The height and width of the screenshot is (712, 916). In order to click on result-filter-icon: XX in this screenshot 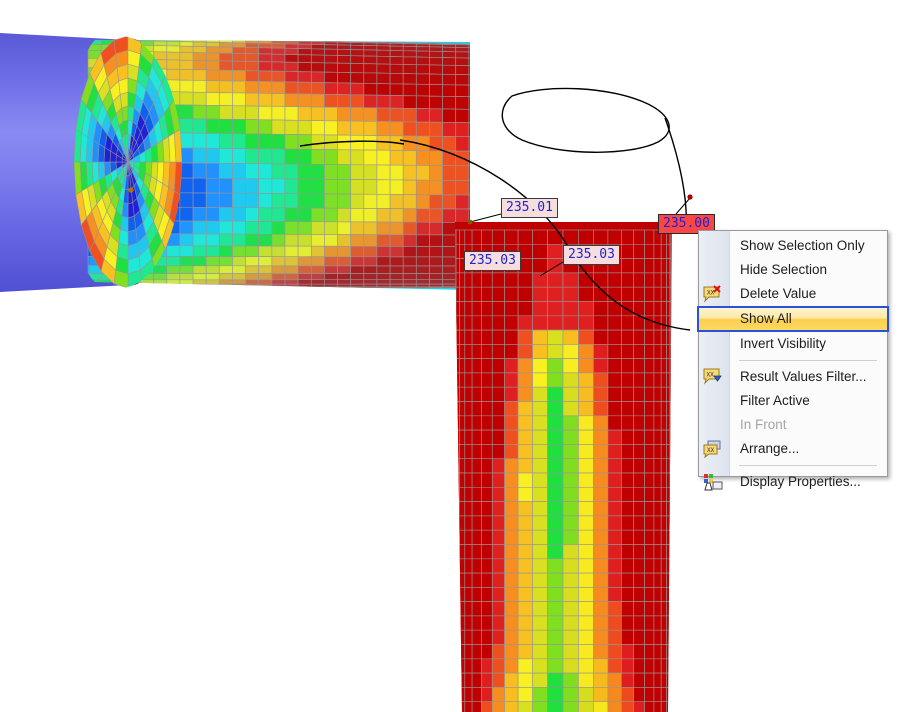, I will do `click(713, 377)`.